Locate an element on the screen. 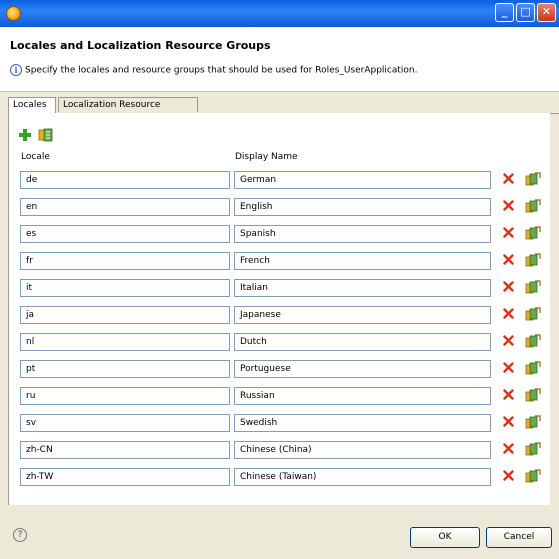 The width and height of the screenshot is (559, 559). display-name-field: Swedish is located at coordinates (362, 423).